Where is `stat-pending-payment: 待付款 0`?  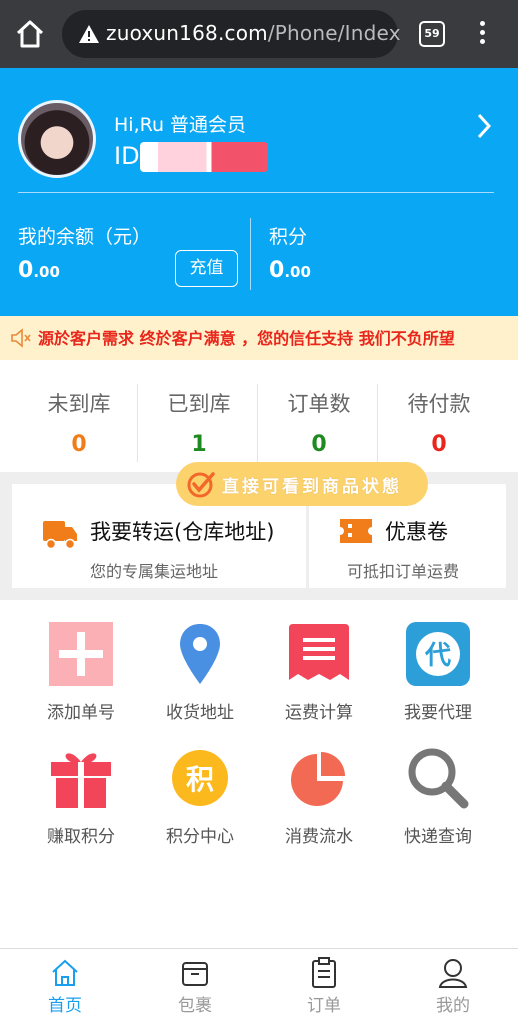
stat-pending-payment: 待付款 0 is located at coordinates (439, 420).